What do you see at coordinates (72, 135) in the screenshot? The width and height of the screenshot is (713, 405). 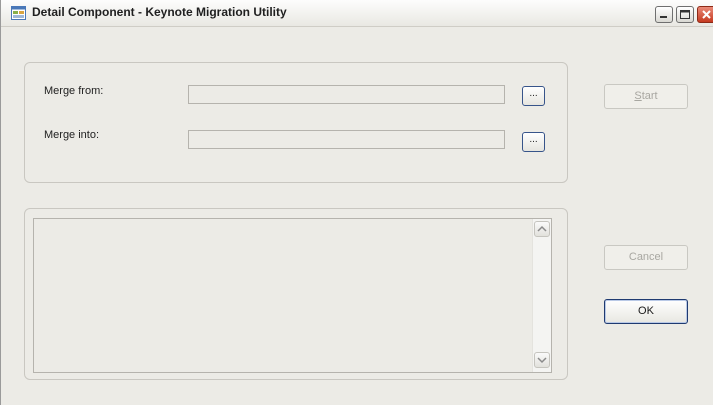 I see `merge-into-label: Merge into:` at bounding box center [72, 135].